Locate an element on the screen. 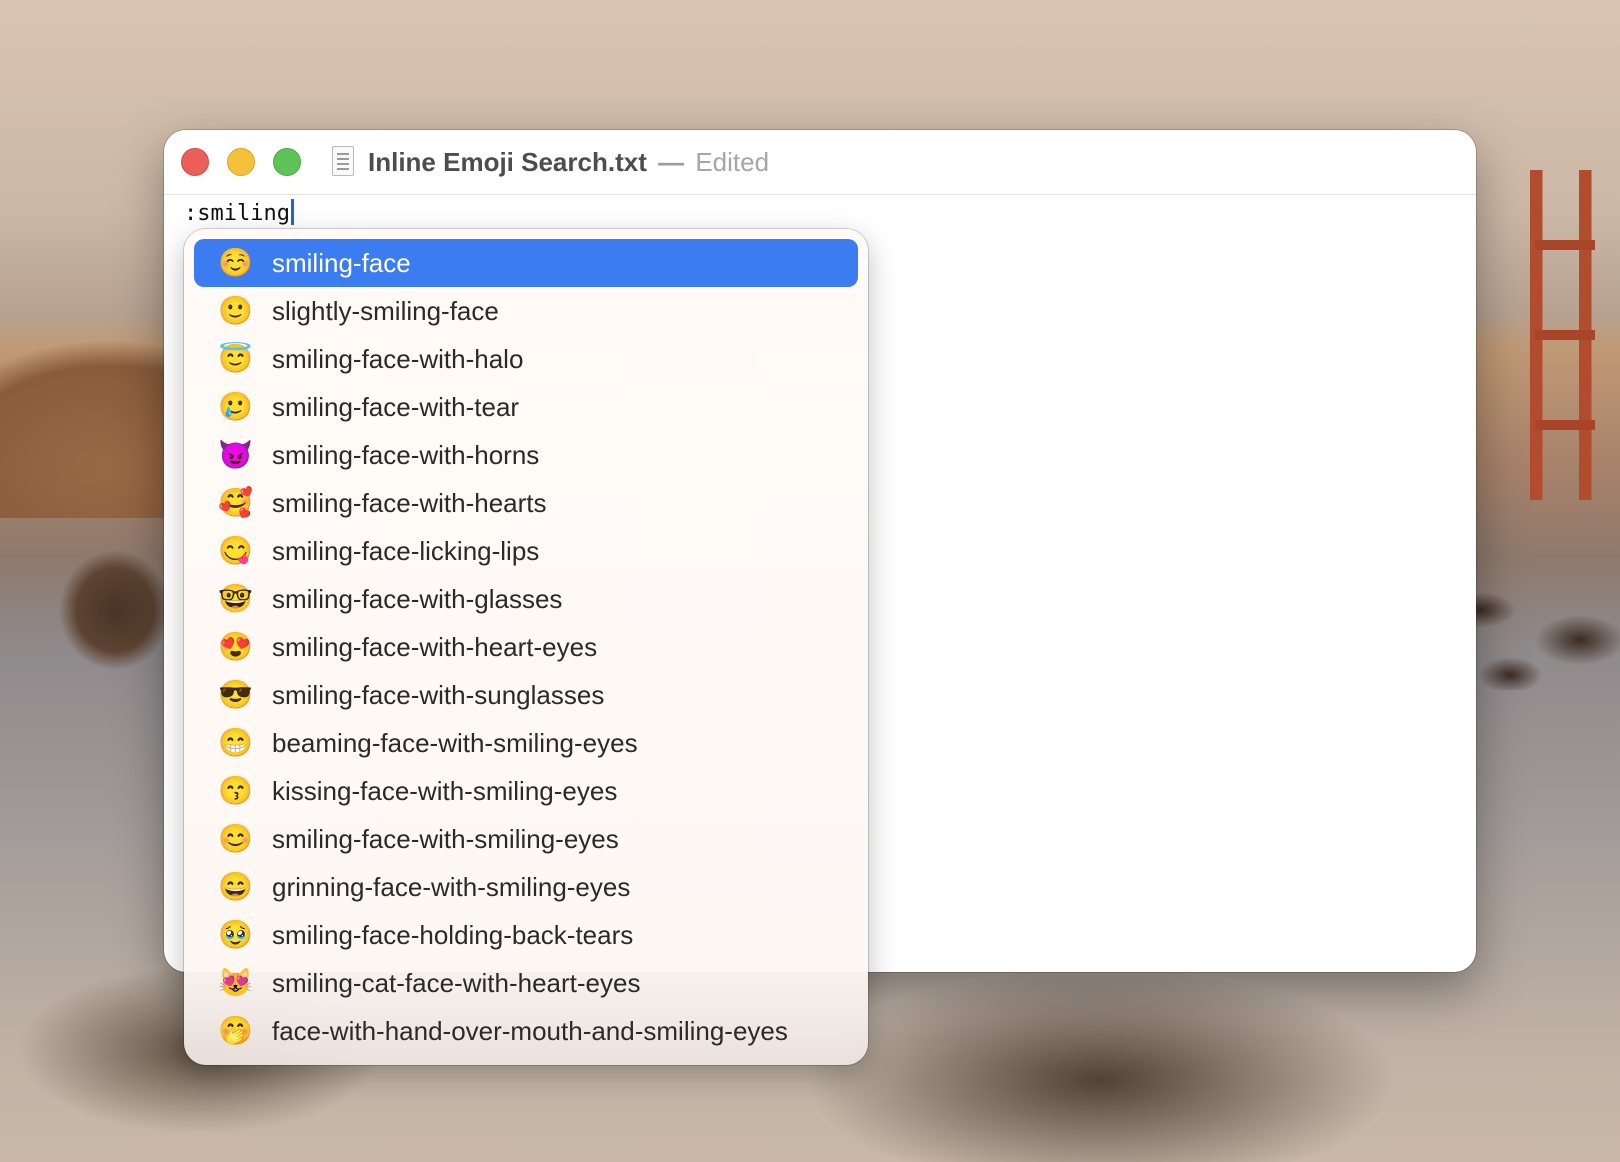 The image size is (1620, 1162). suggestion-item: 😙 kissing-face-with-smiling-eyes is located at coordinates (526, 791).